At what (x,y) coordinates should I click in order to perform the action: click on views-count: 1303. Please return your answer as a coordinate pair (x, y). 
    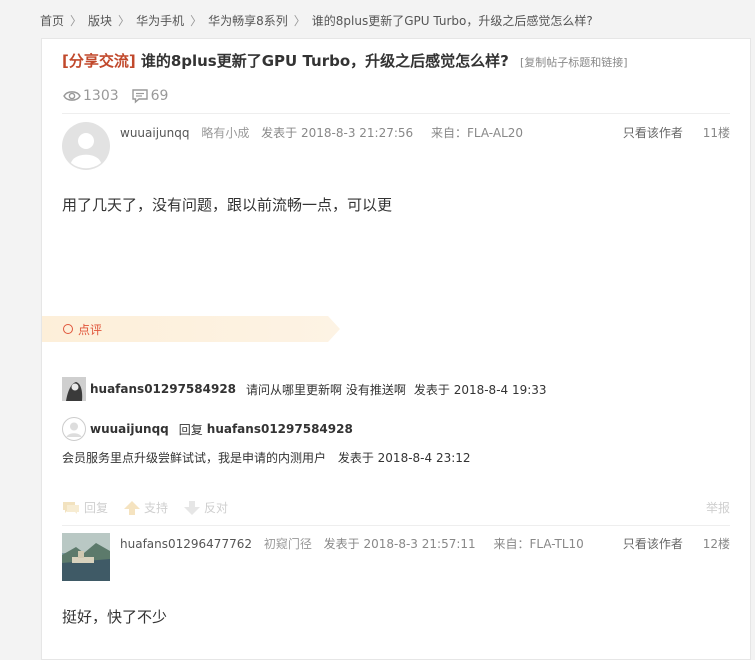
    Looking at the image, I should click on (101, 96).